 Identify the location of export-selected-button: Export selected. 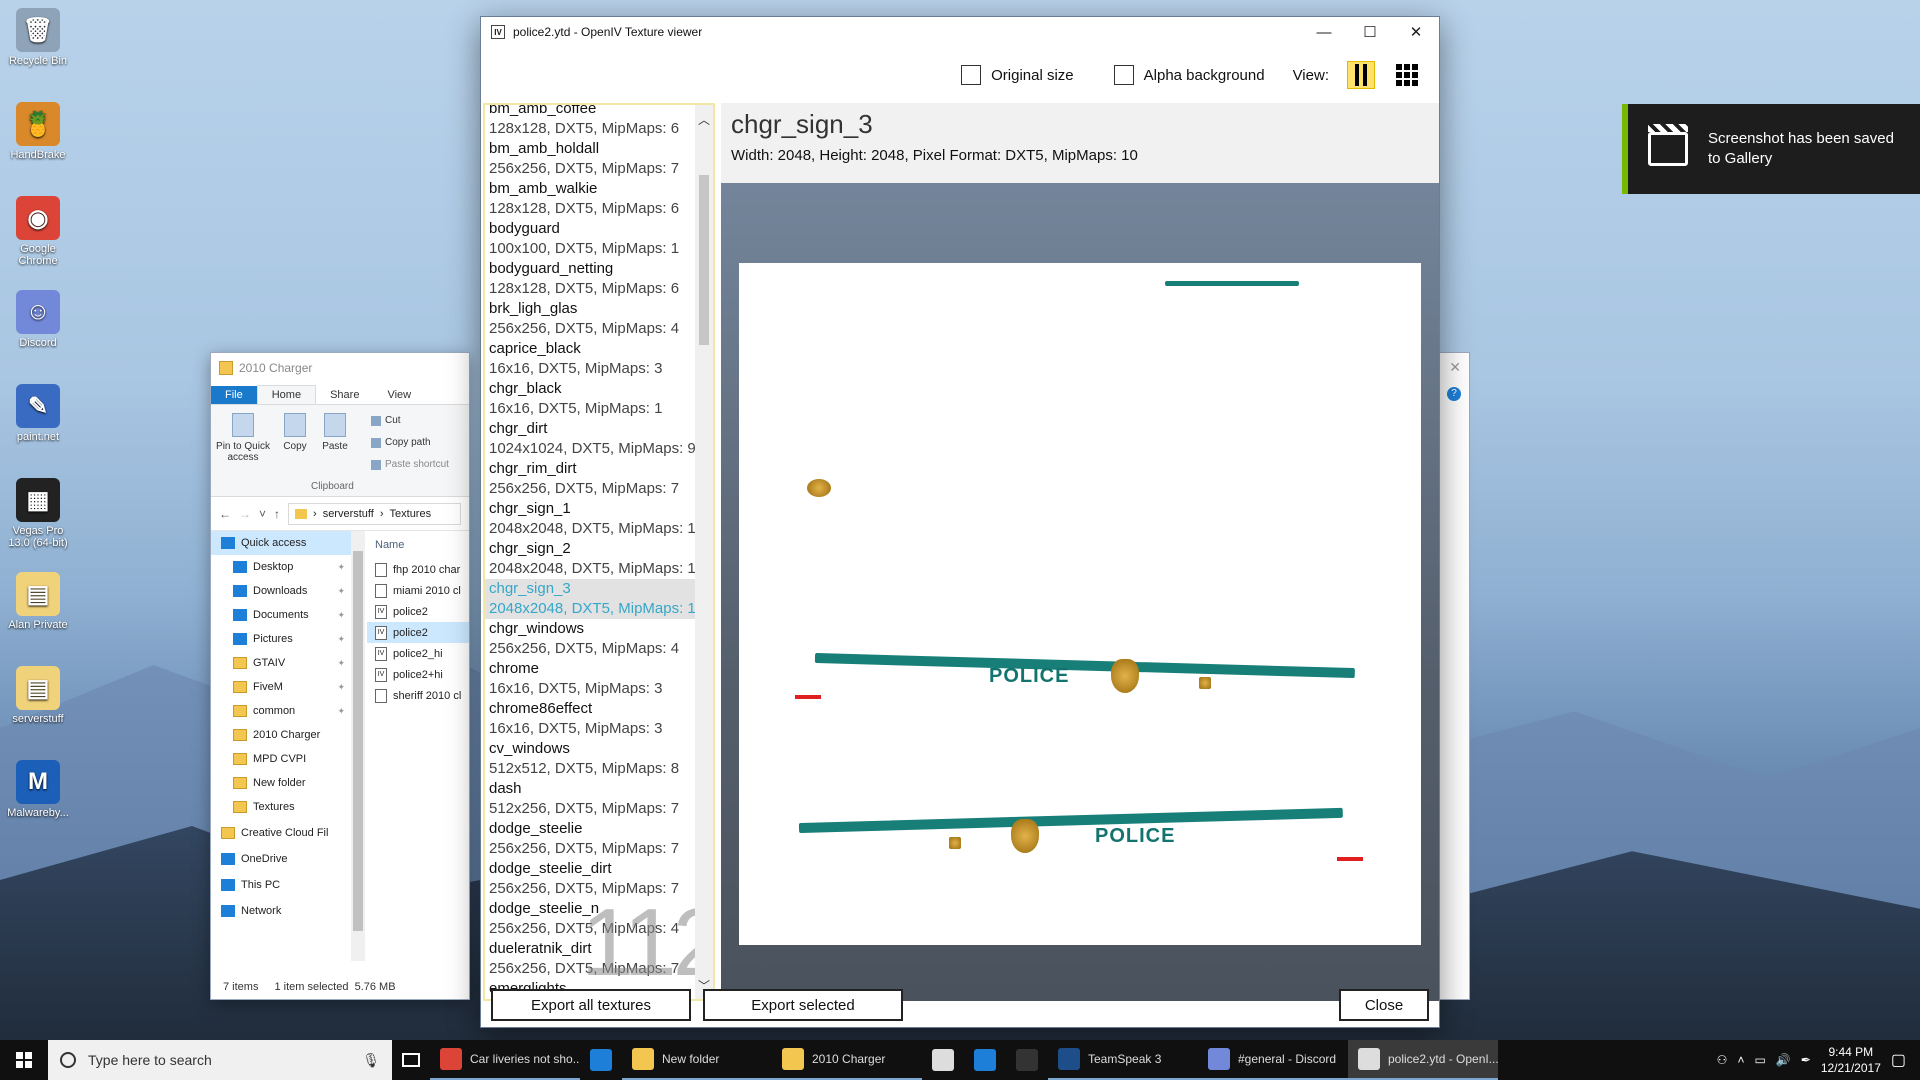
(803, 1005).